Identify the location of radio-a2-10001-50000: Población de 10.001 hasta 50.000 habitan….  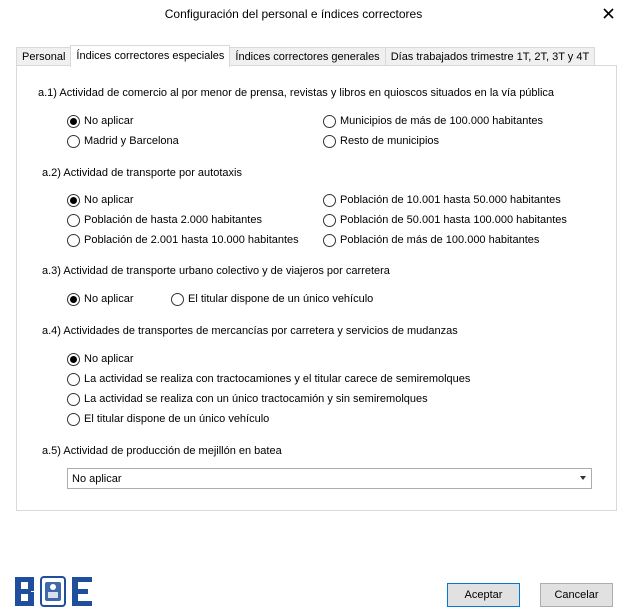
(442, 200).